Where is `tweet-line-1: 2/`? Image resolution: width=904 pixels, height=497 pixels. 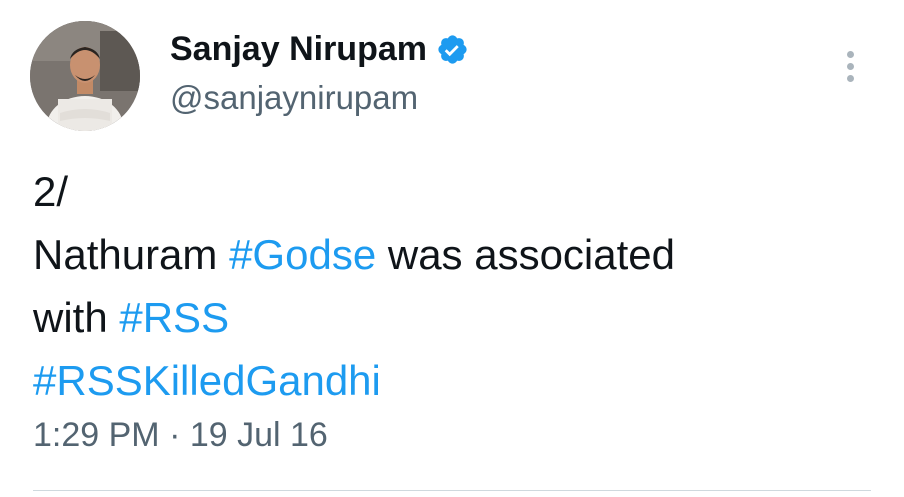 tweet-line-1: 2/ is located at coordinates (51, 191).